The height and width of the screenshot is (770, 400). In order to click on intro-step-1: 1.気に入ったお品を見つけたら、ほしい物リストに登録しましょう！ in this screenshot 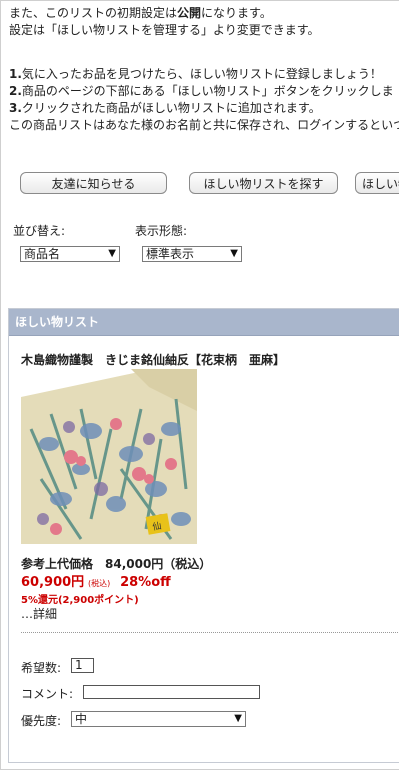, I will do `click(204, 74)`.